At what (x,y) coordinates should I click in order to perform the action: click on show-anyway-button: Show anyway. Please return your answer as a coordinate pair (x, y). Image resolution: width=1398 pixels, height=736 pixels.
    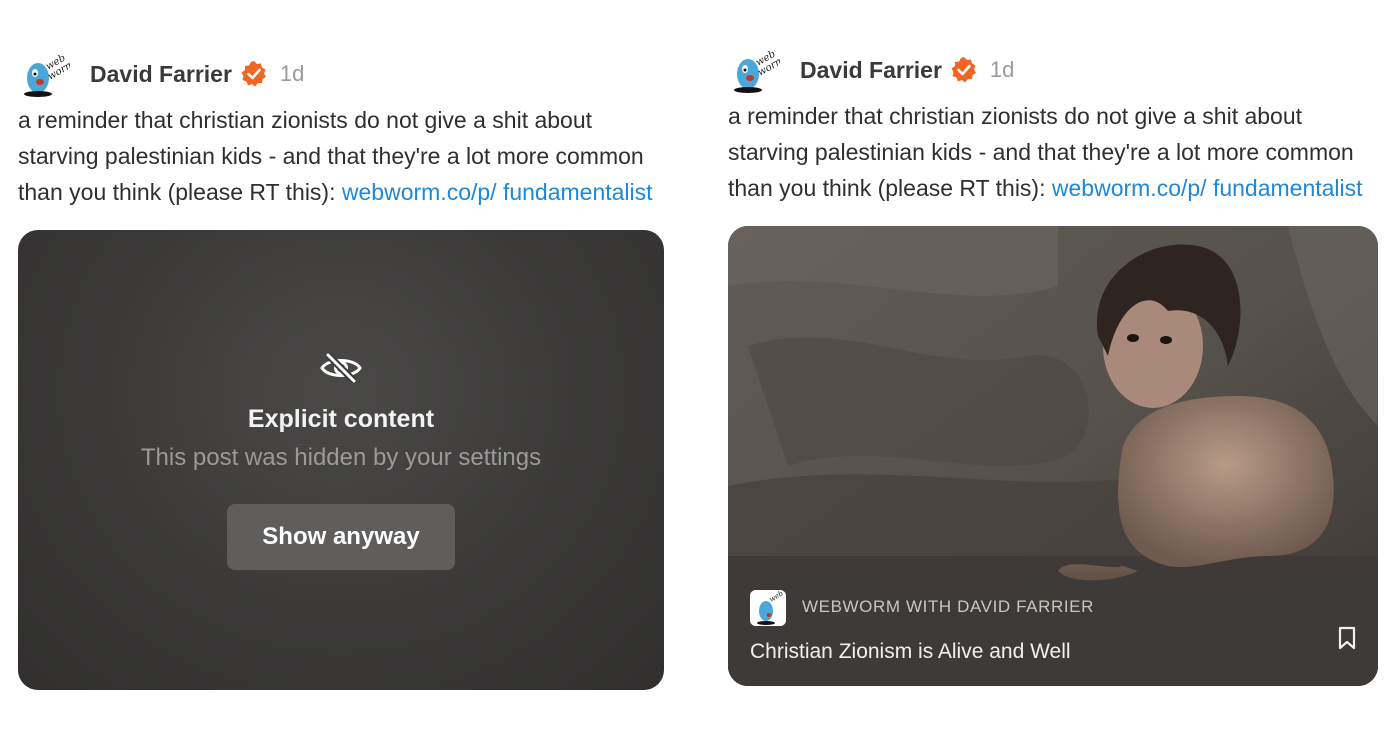
    Looking at the image, I should click on (341, 537).